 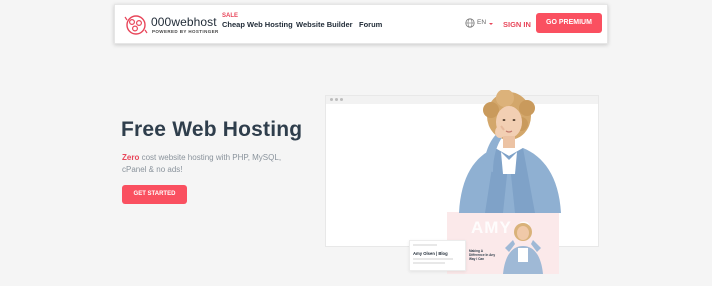 I want to click on language-code: EN, so click(x=482, y=22).